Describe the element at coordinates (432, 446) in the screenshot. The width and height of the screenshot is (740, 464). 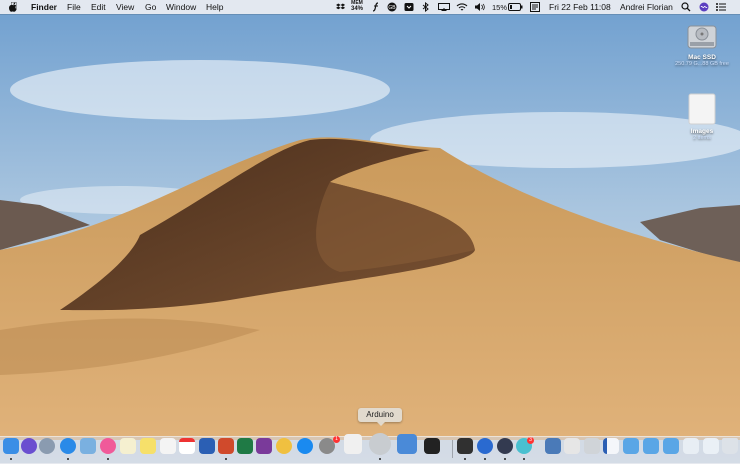
I see `dock-terminal-icon` at that location.